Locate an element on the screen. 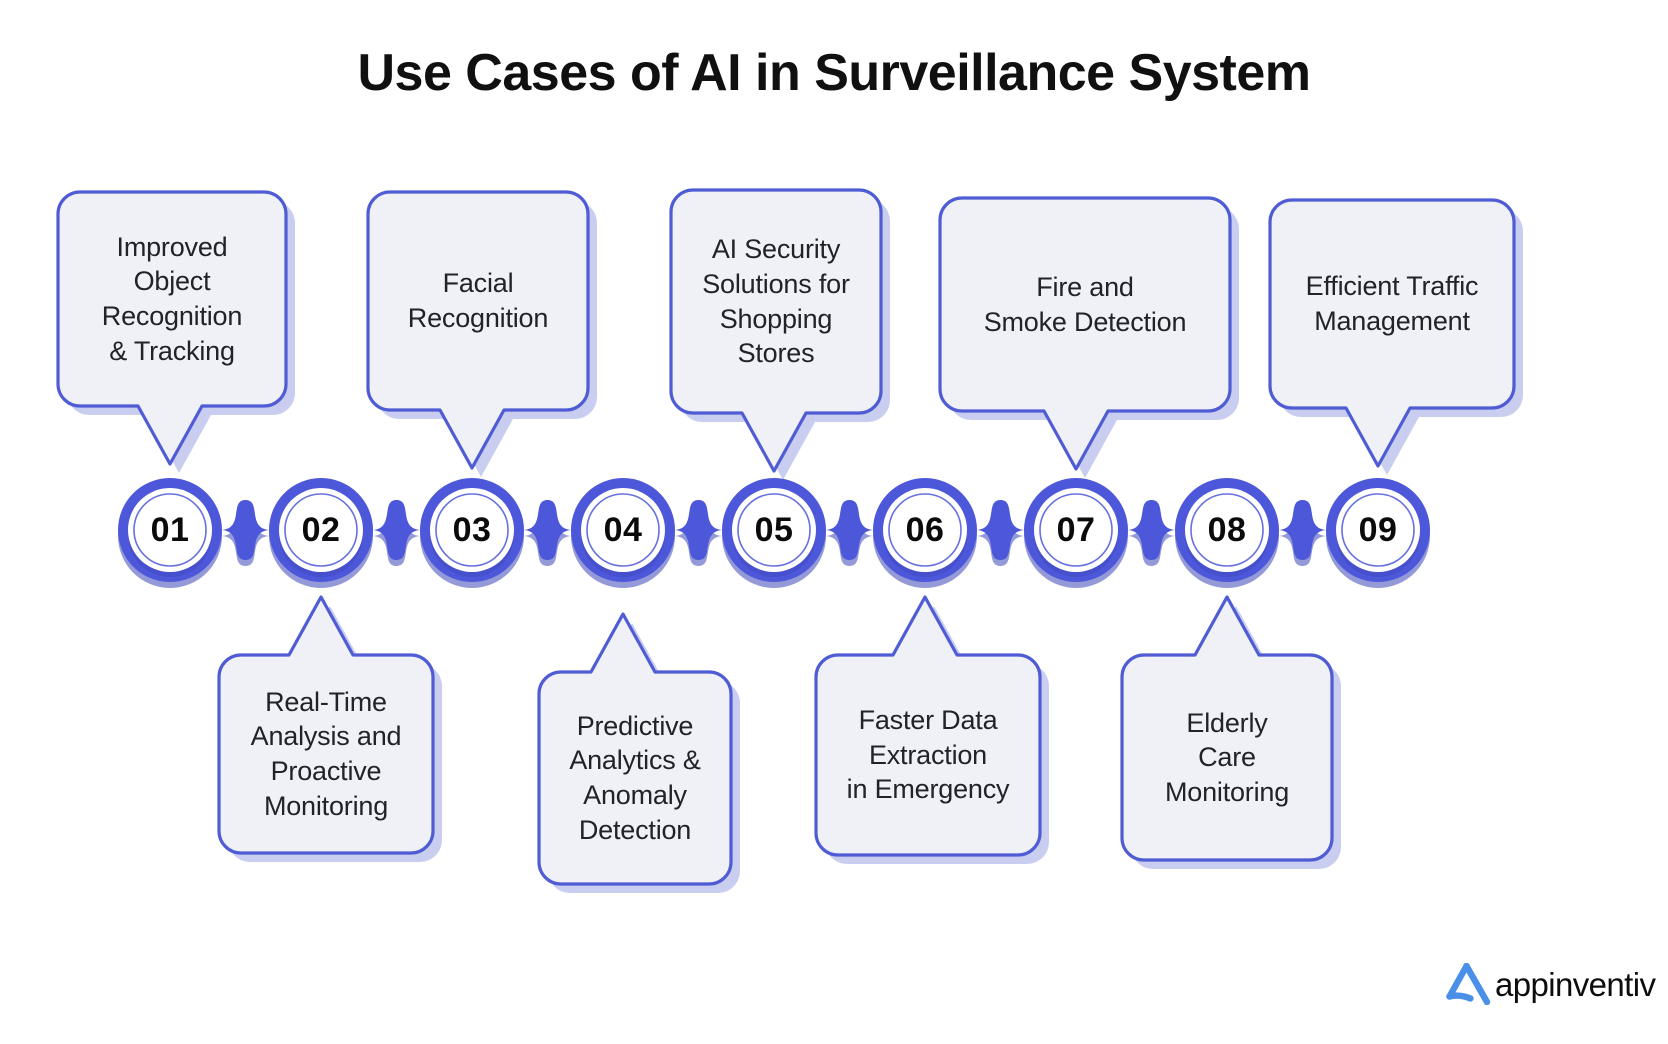  bubble-card-04: Predictive Analytics & Anomaly Detection is located at coordinates (638, 752).